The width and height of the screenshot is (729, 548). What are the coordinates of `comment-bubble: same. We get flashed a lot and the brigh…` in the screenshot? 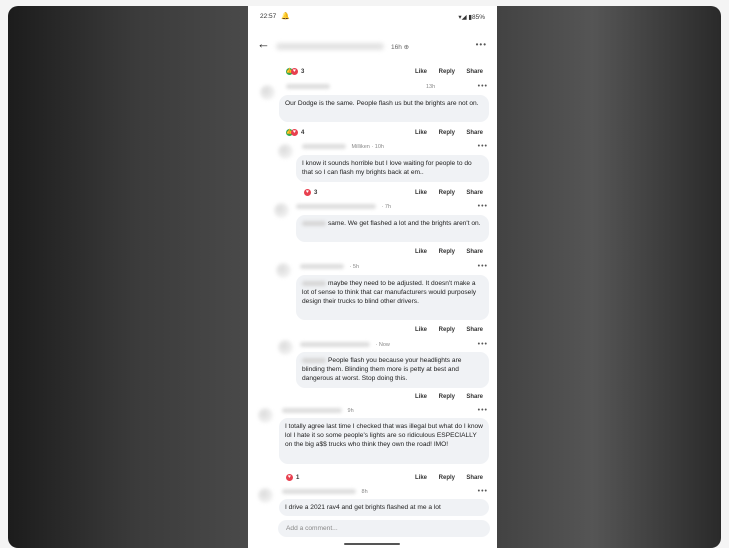 It's located at (392, 228).